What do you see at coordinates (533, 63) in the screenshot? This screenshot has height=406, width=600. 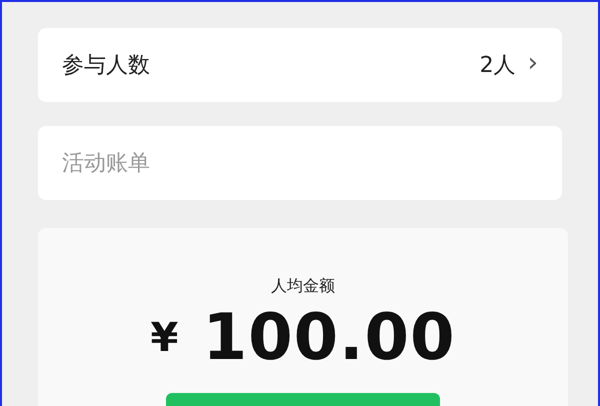 I see `chevron-icon: ›` at bounding box center [533, 63].